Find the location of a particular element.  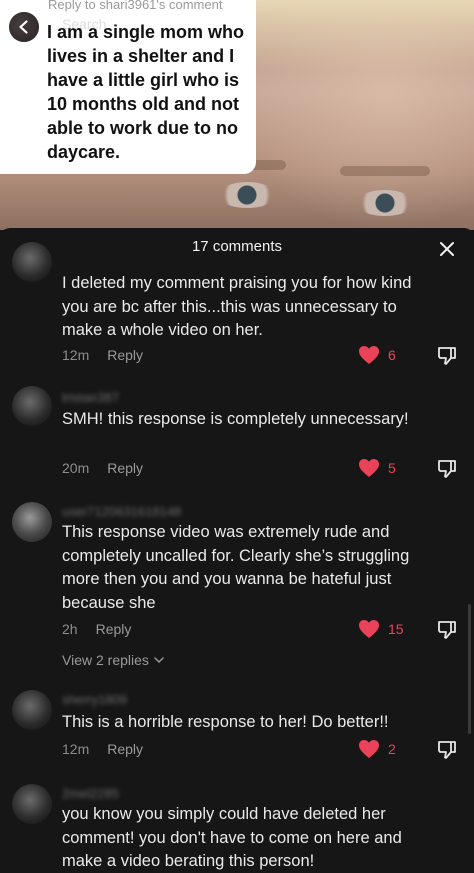

like-count: 2 is located at coordinates (392, 749).